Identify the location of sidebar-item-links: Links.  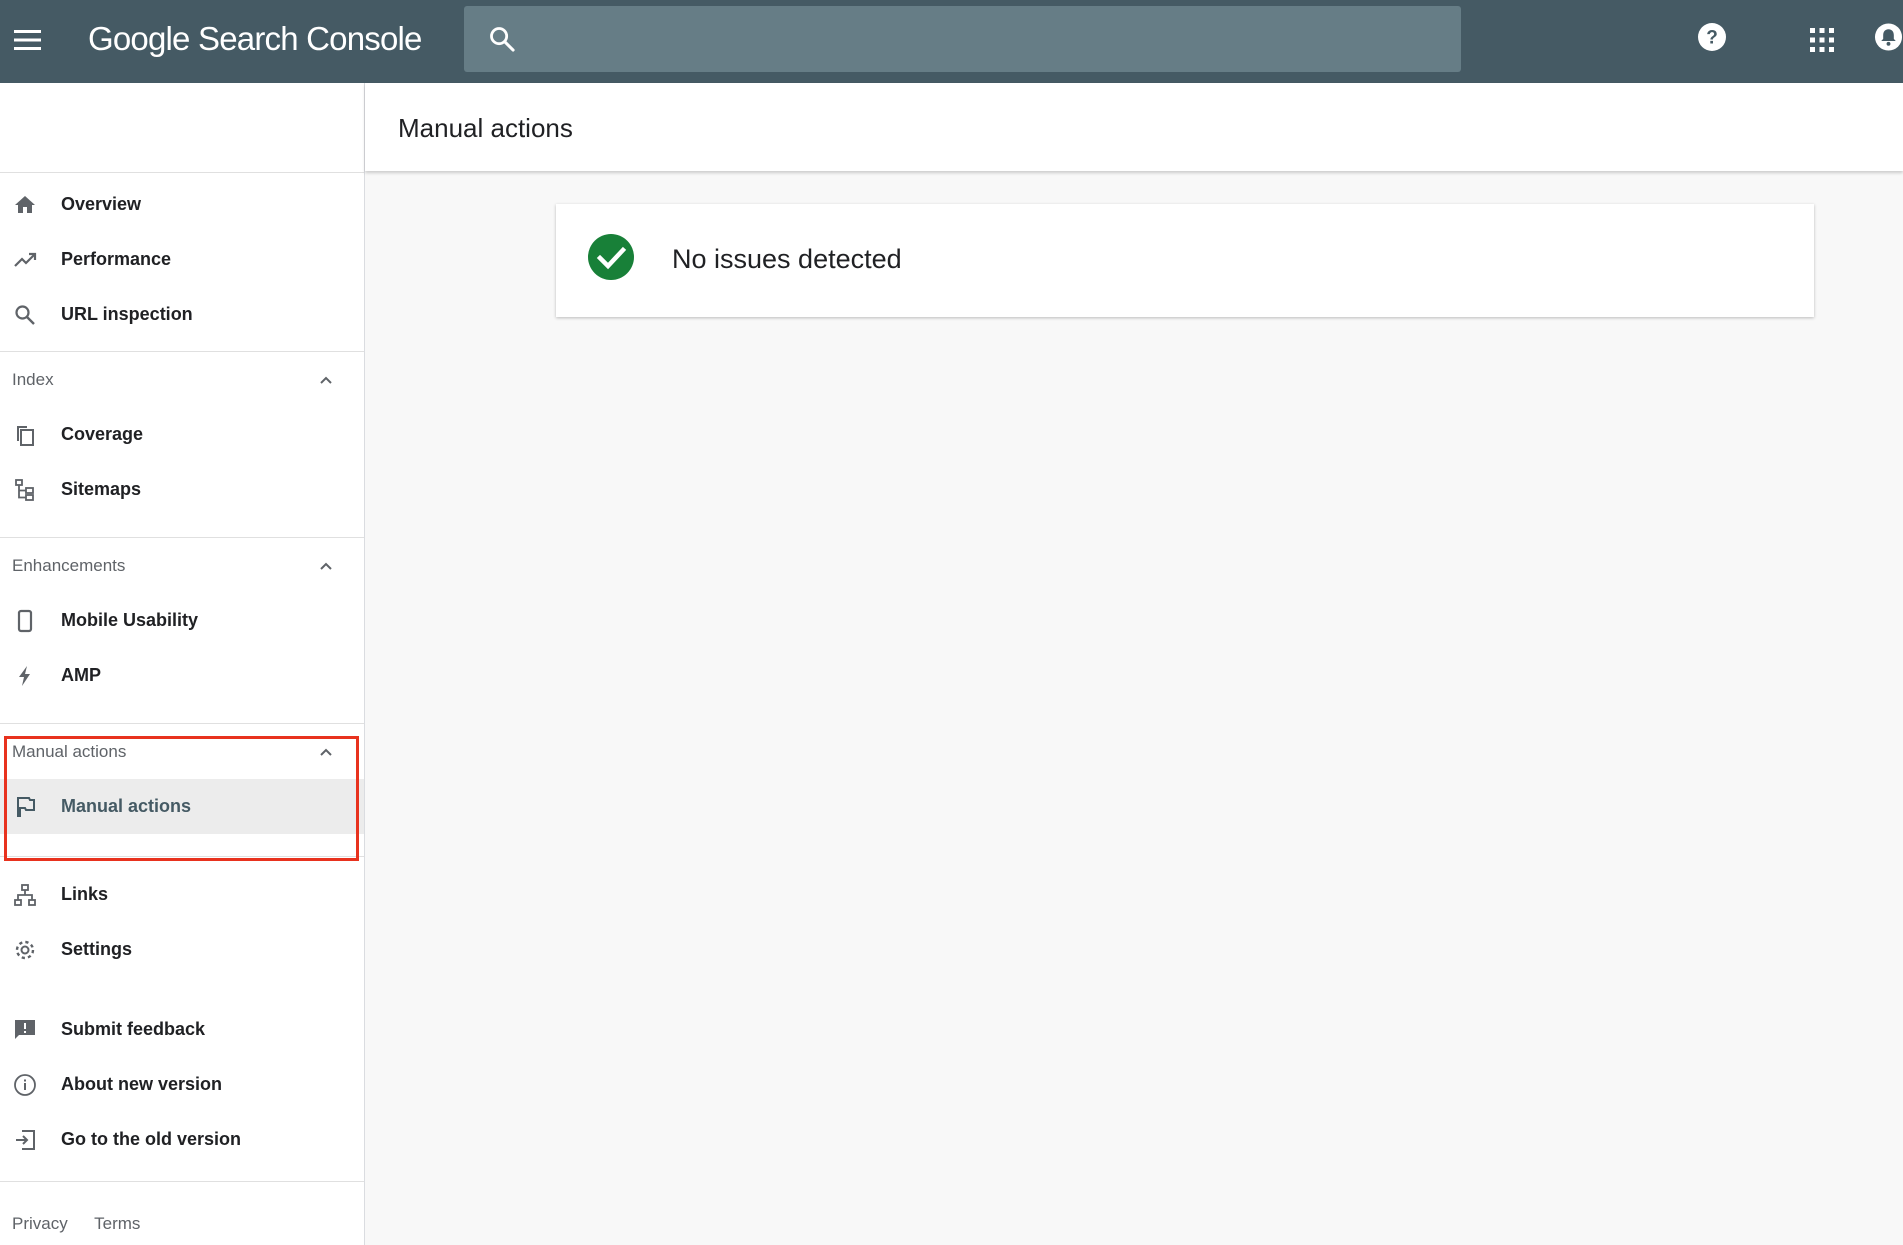
(182, 894).